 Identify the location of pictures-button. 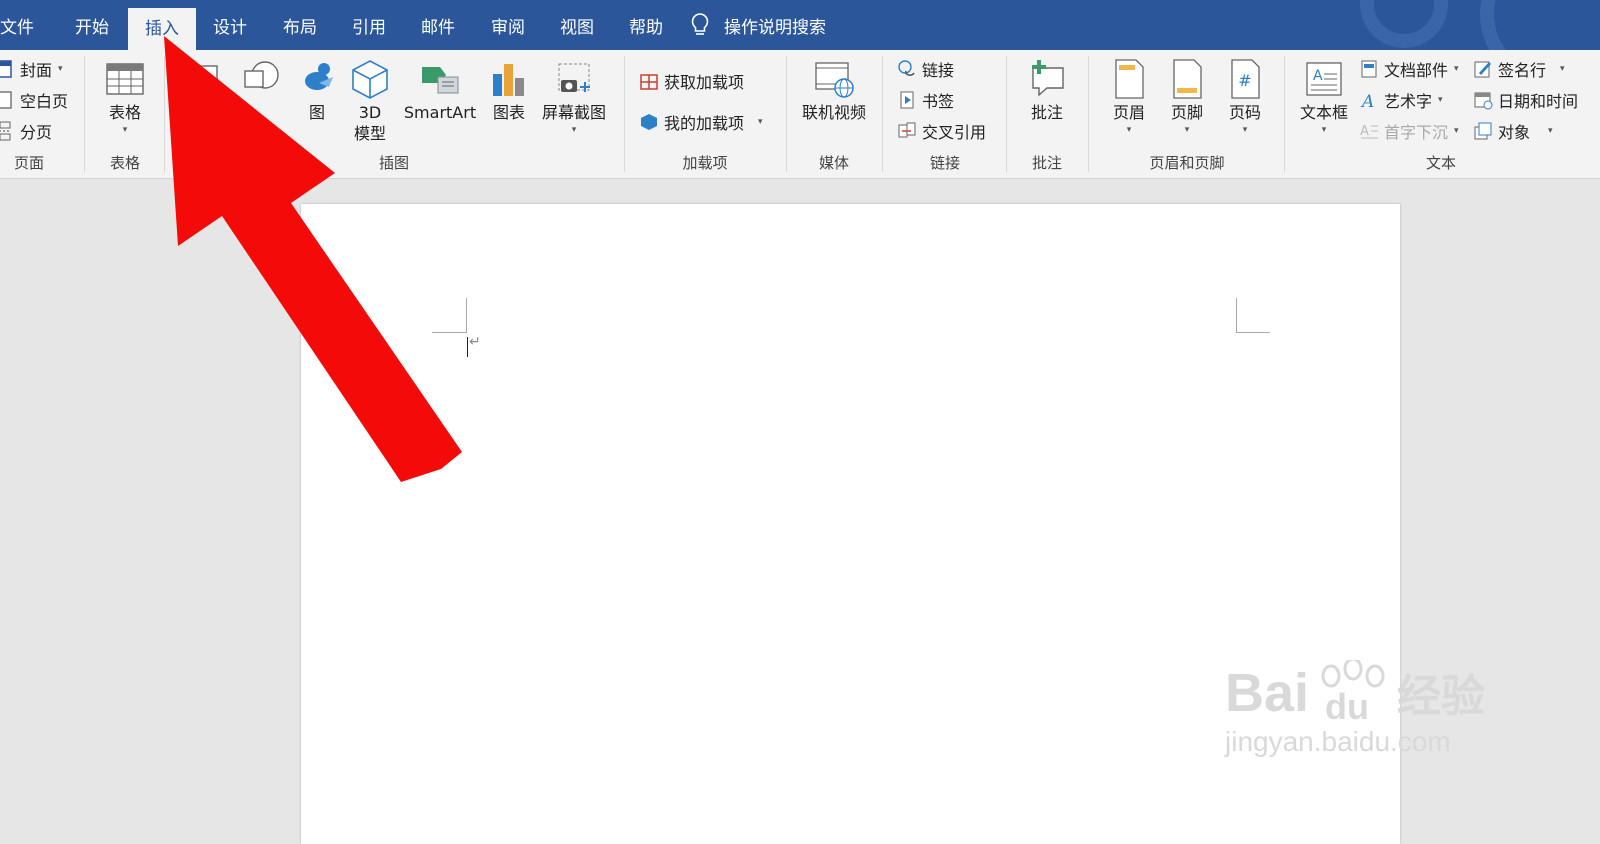
(201, 79).